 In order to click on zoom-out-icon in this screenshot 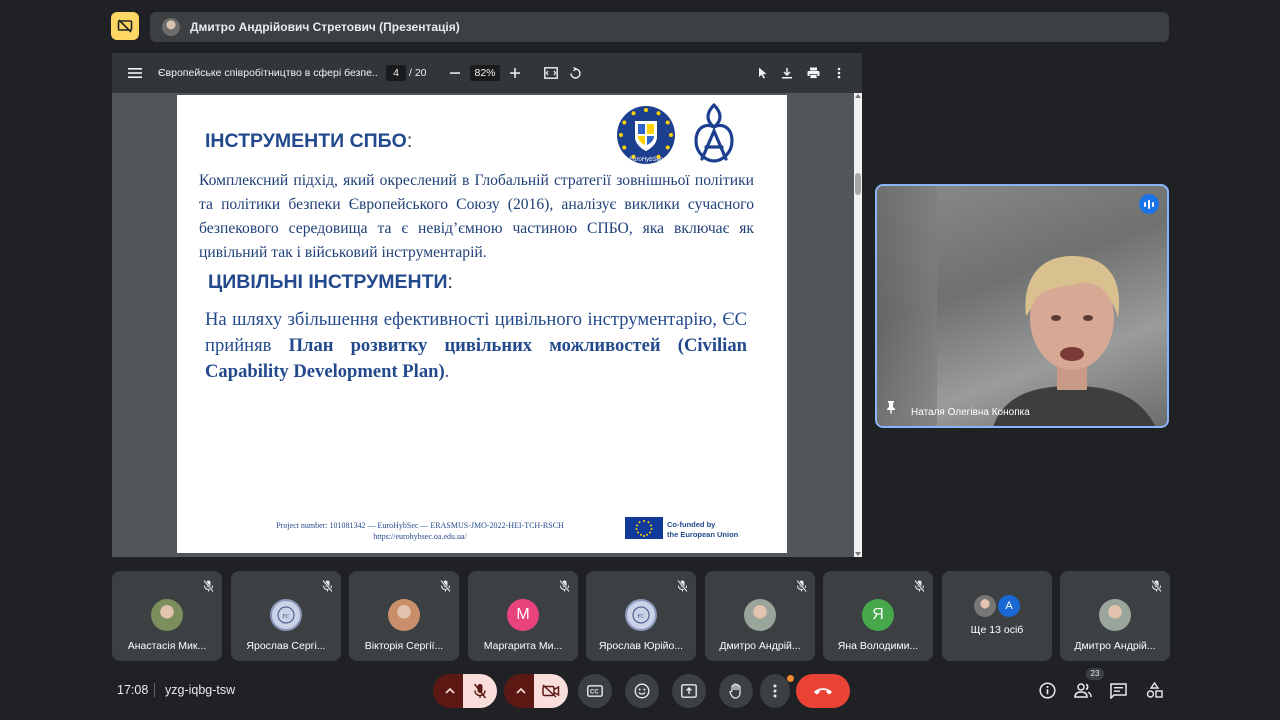, I will do `click(455, 73)`.